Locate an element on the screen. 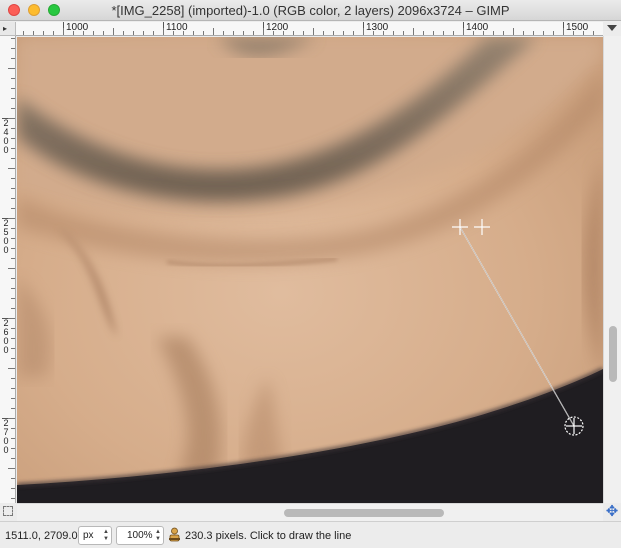 This screenshot has height=548, width=621. image-menu-arrow-icon is located at coordinates (612, 28).